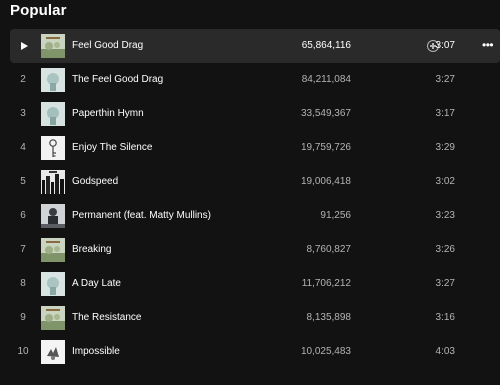  I want to click on track-row: Feel Good Drag 65,864,116 3:07 •••, so click(255, 46).